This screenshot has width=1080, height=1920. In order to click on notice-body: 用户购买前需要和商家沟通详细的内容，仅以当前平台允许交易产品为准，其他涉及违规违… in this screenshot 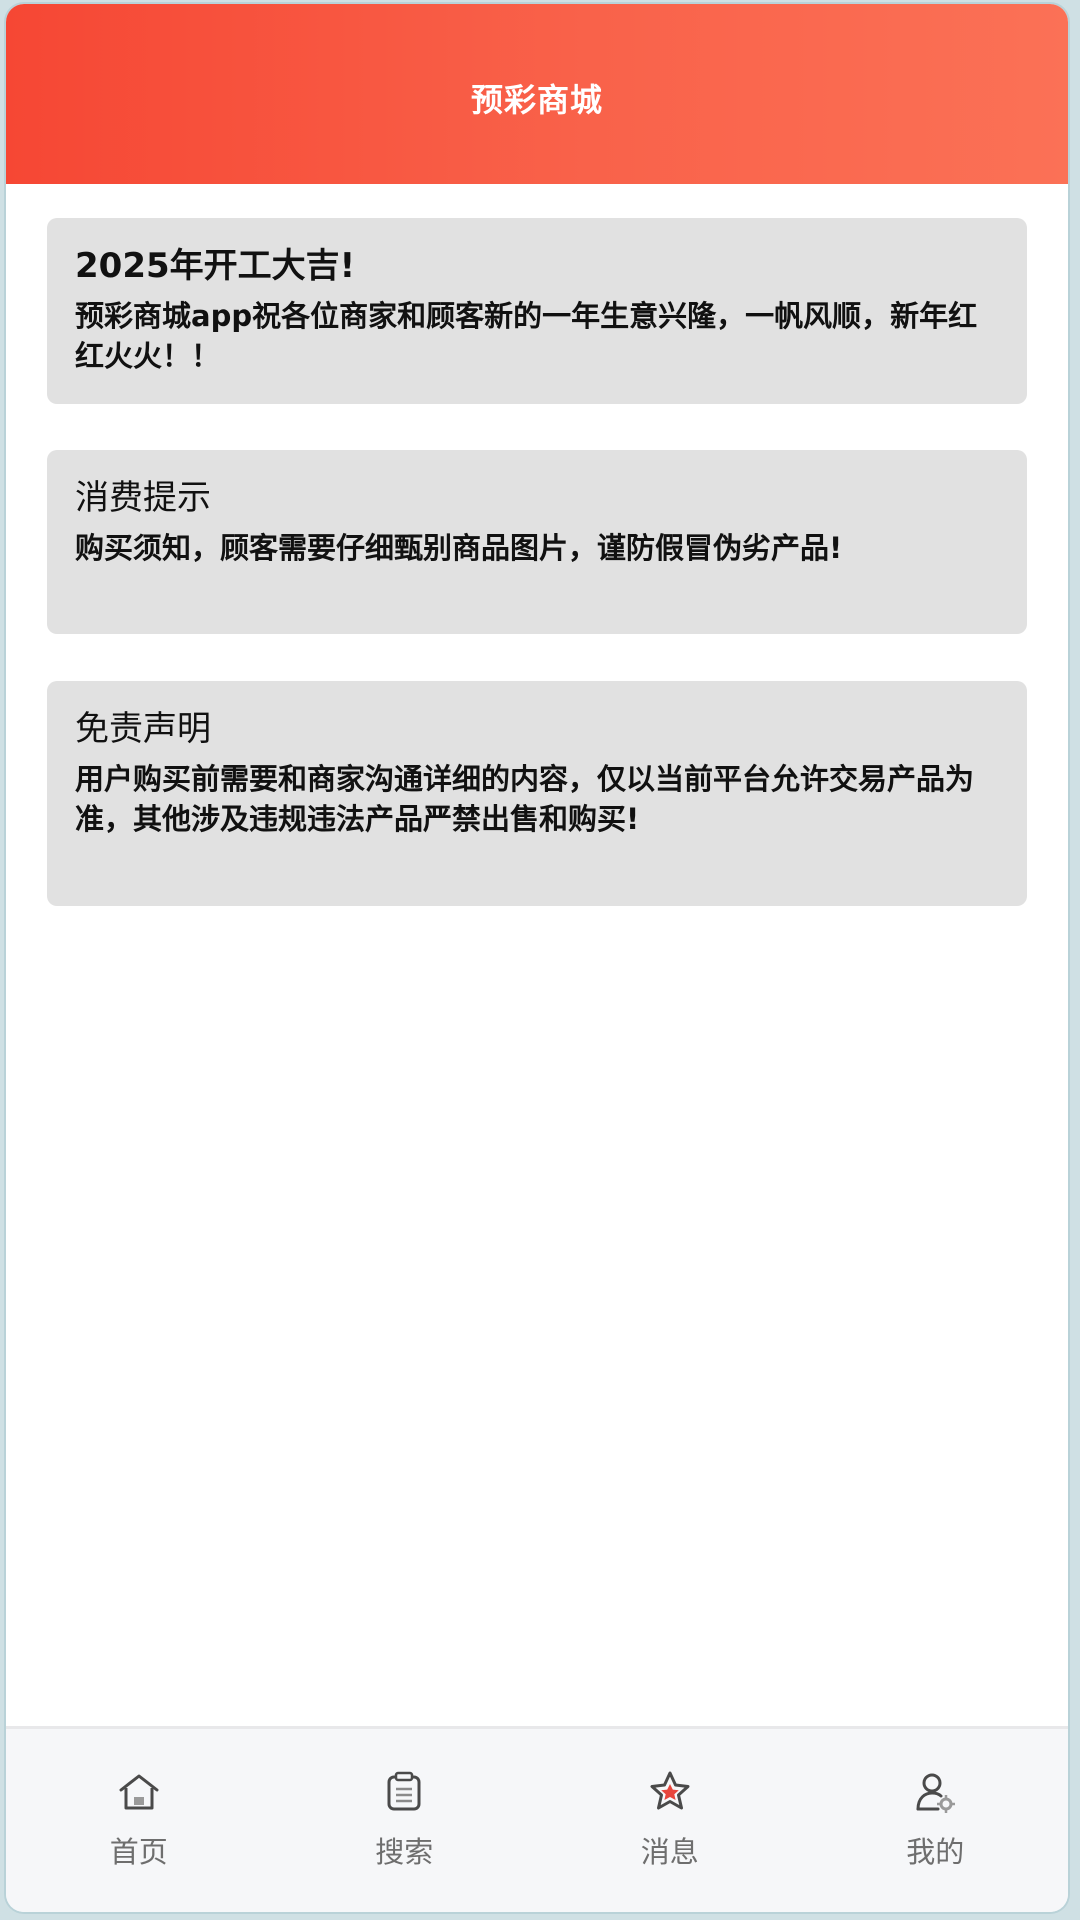, I will do `click(525, 799)`.